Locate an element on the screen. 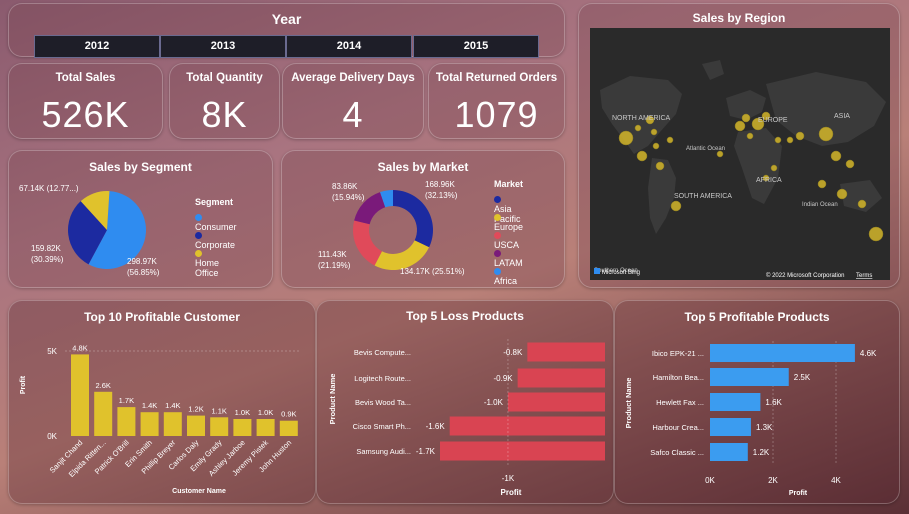 Image resolution: width=909 pixels, height=514 pixels. bing-logo-icon is located at coordinates (597, 271).